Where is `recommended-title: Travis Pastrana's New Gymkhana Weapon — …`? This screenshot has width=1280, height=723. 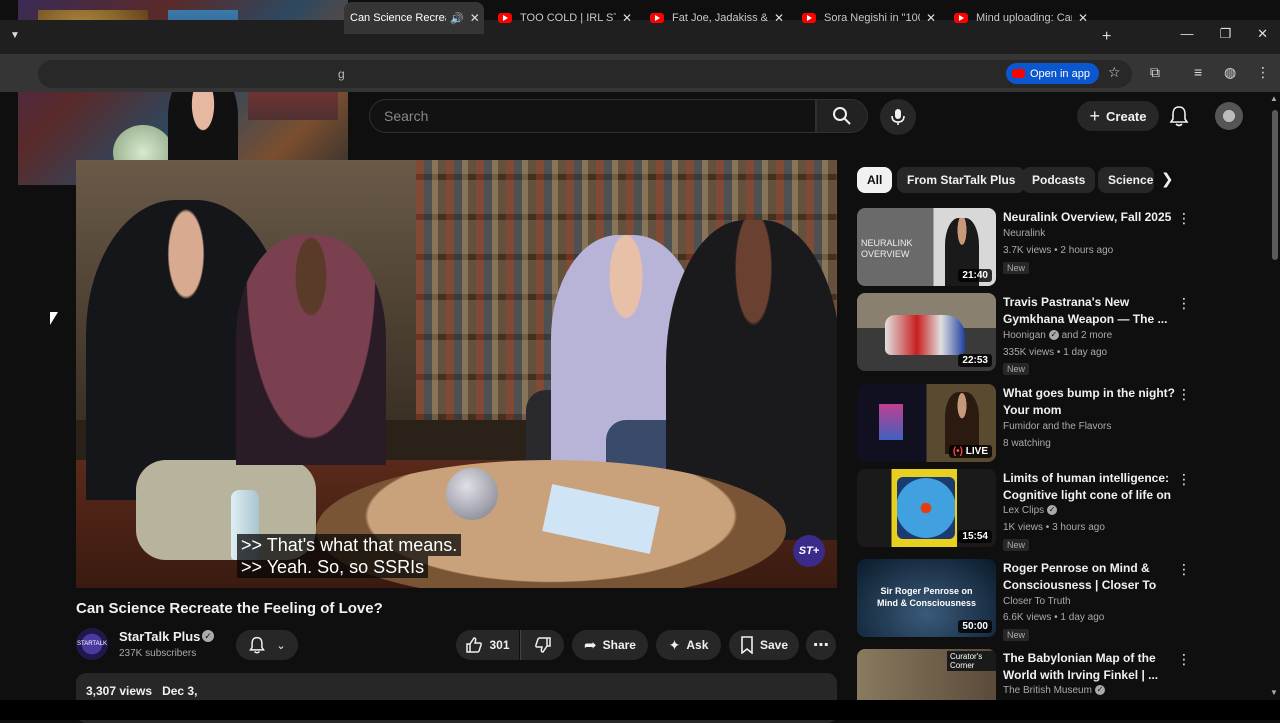
recommended-title: Travis Pastrana's New Gymkhana Weapon — … is located at coordinates (1089, 311).